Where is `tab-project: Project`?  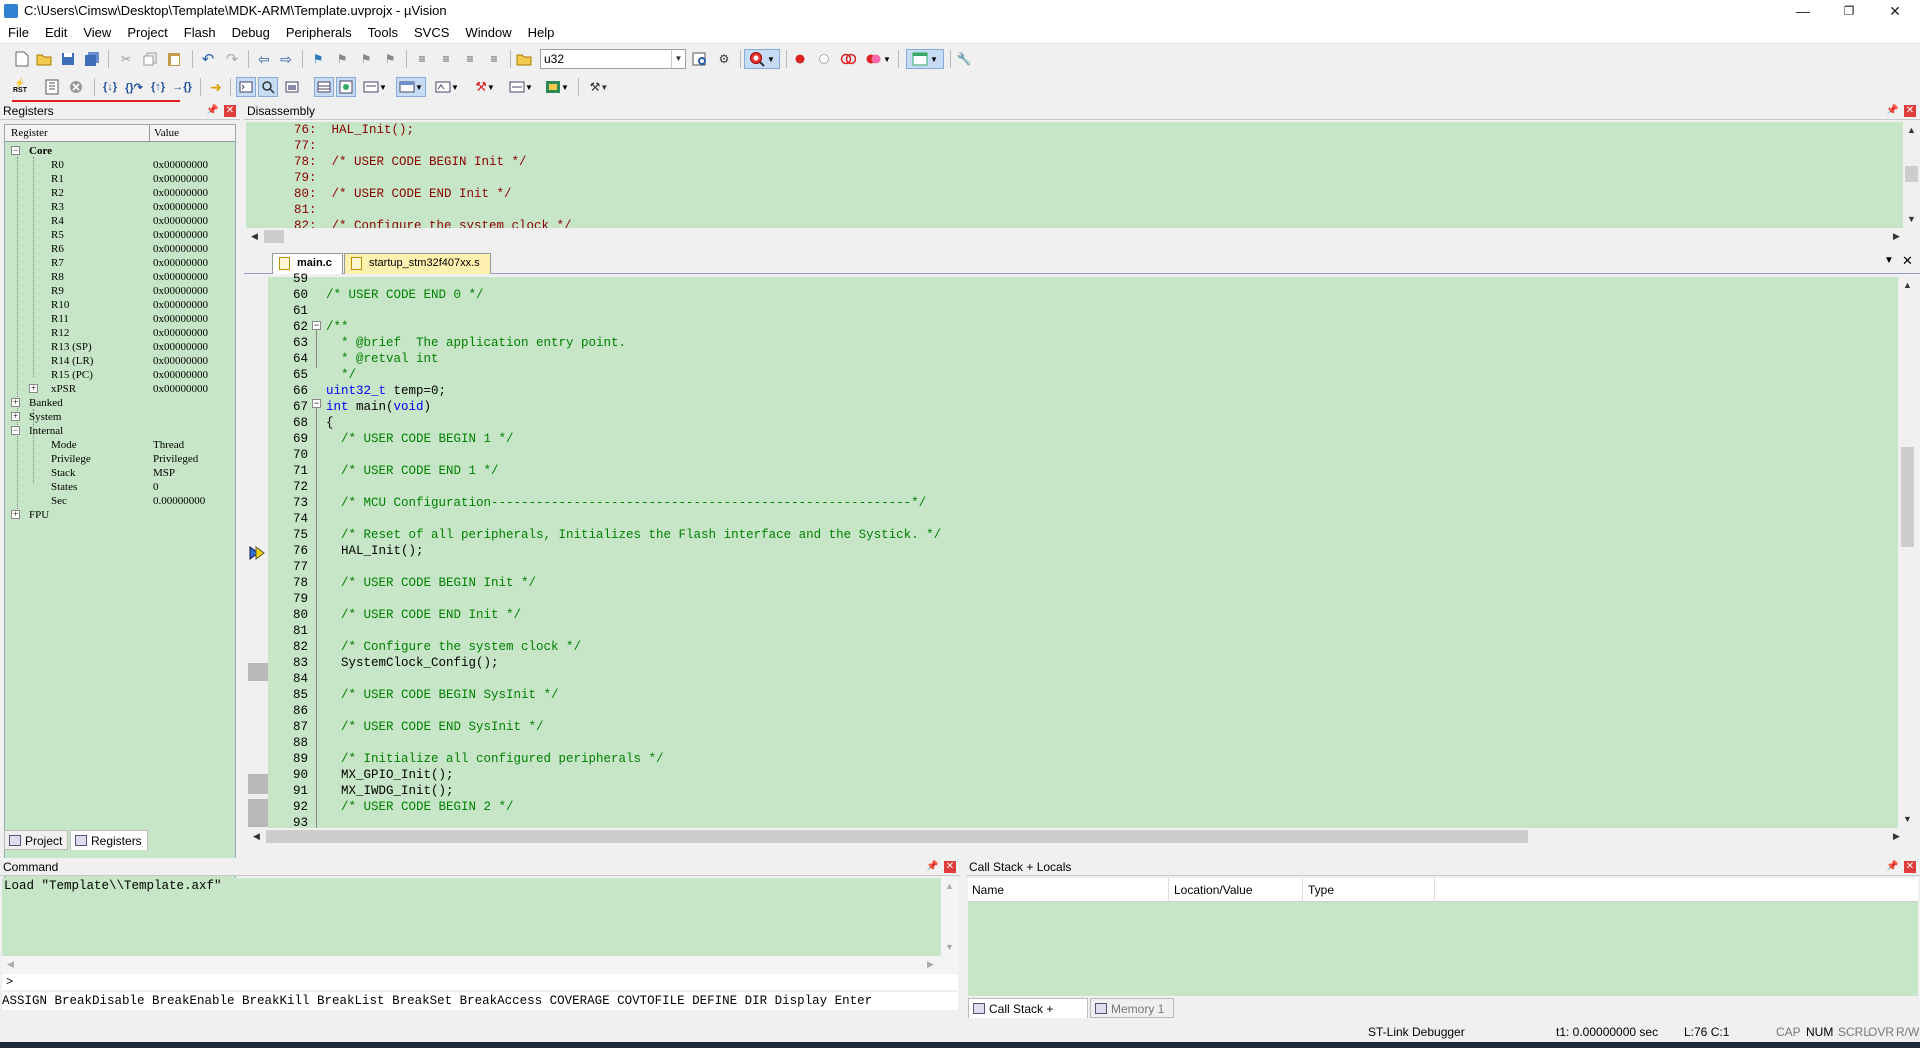
tab-project: Project is located at coordinates (36, 840).